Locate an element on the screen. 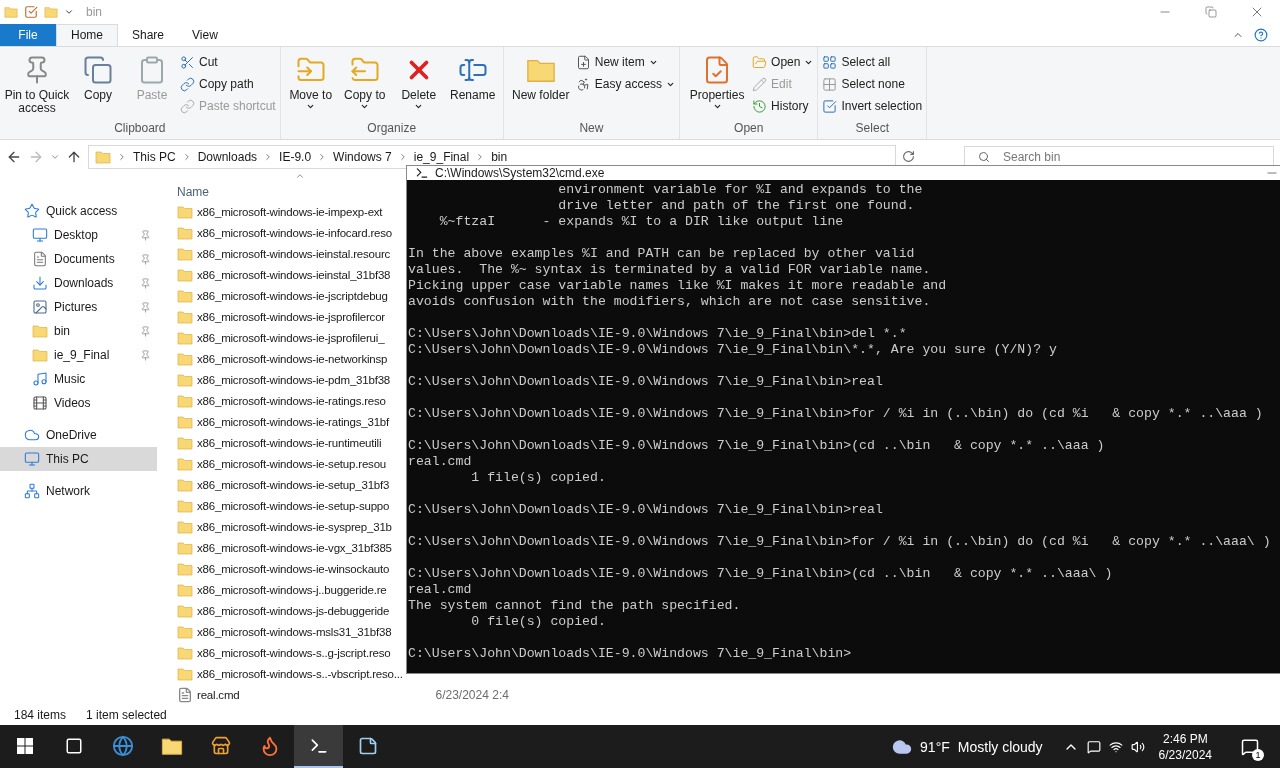  ribbon-button: Copy path is located at coordinates (228, 84).